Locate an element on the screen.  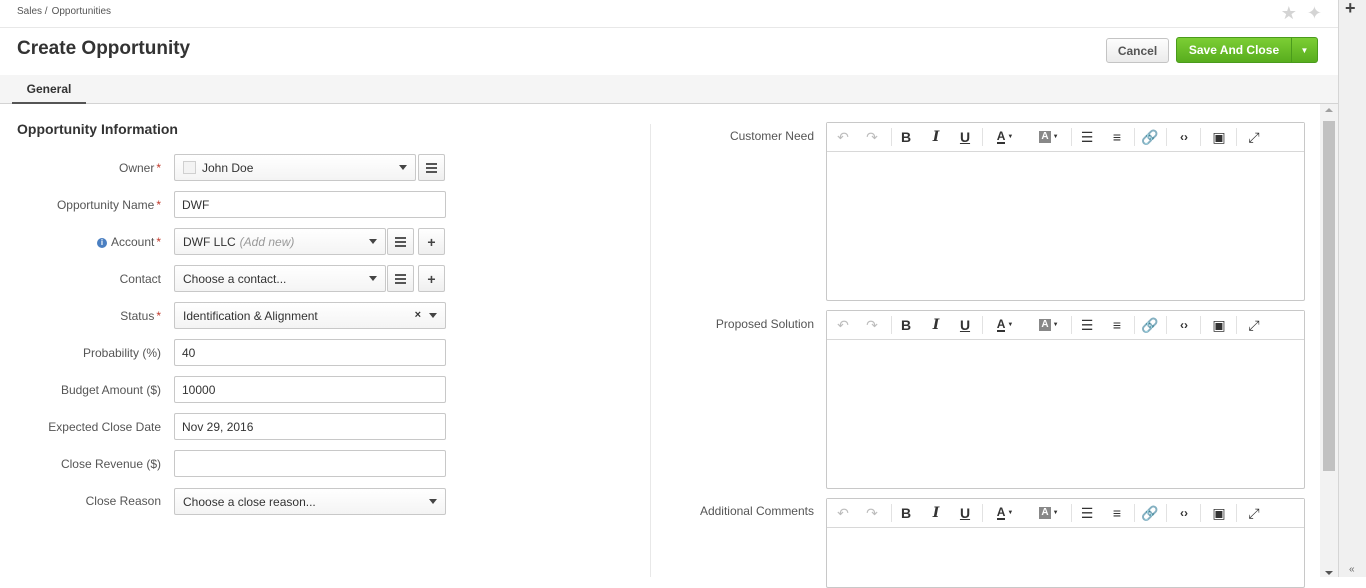
name-label-text: Opportunity Name is located at coordinates (105, 205).